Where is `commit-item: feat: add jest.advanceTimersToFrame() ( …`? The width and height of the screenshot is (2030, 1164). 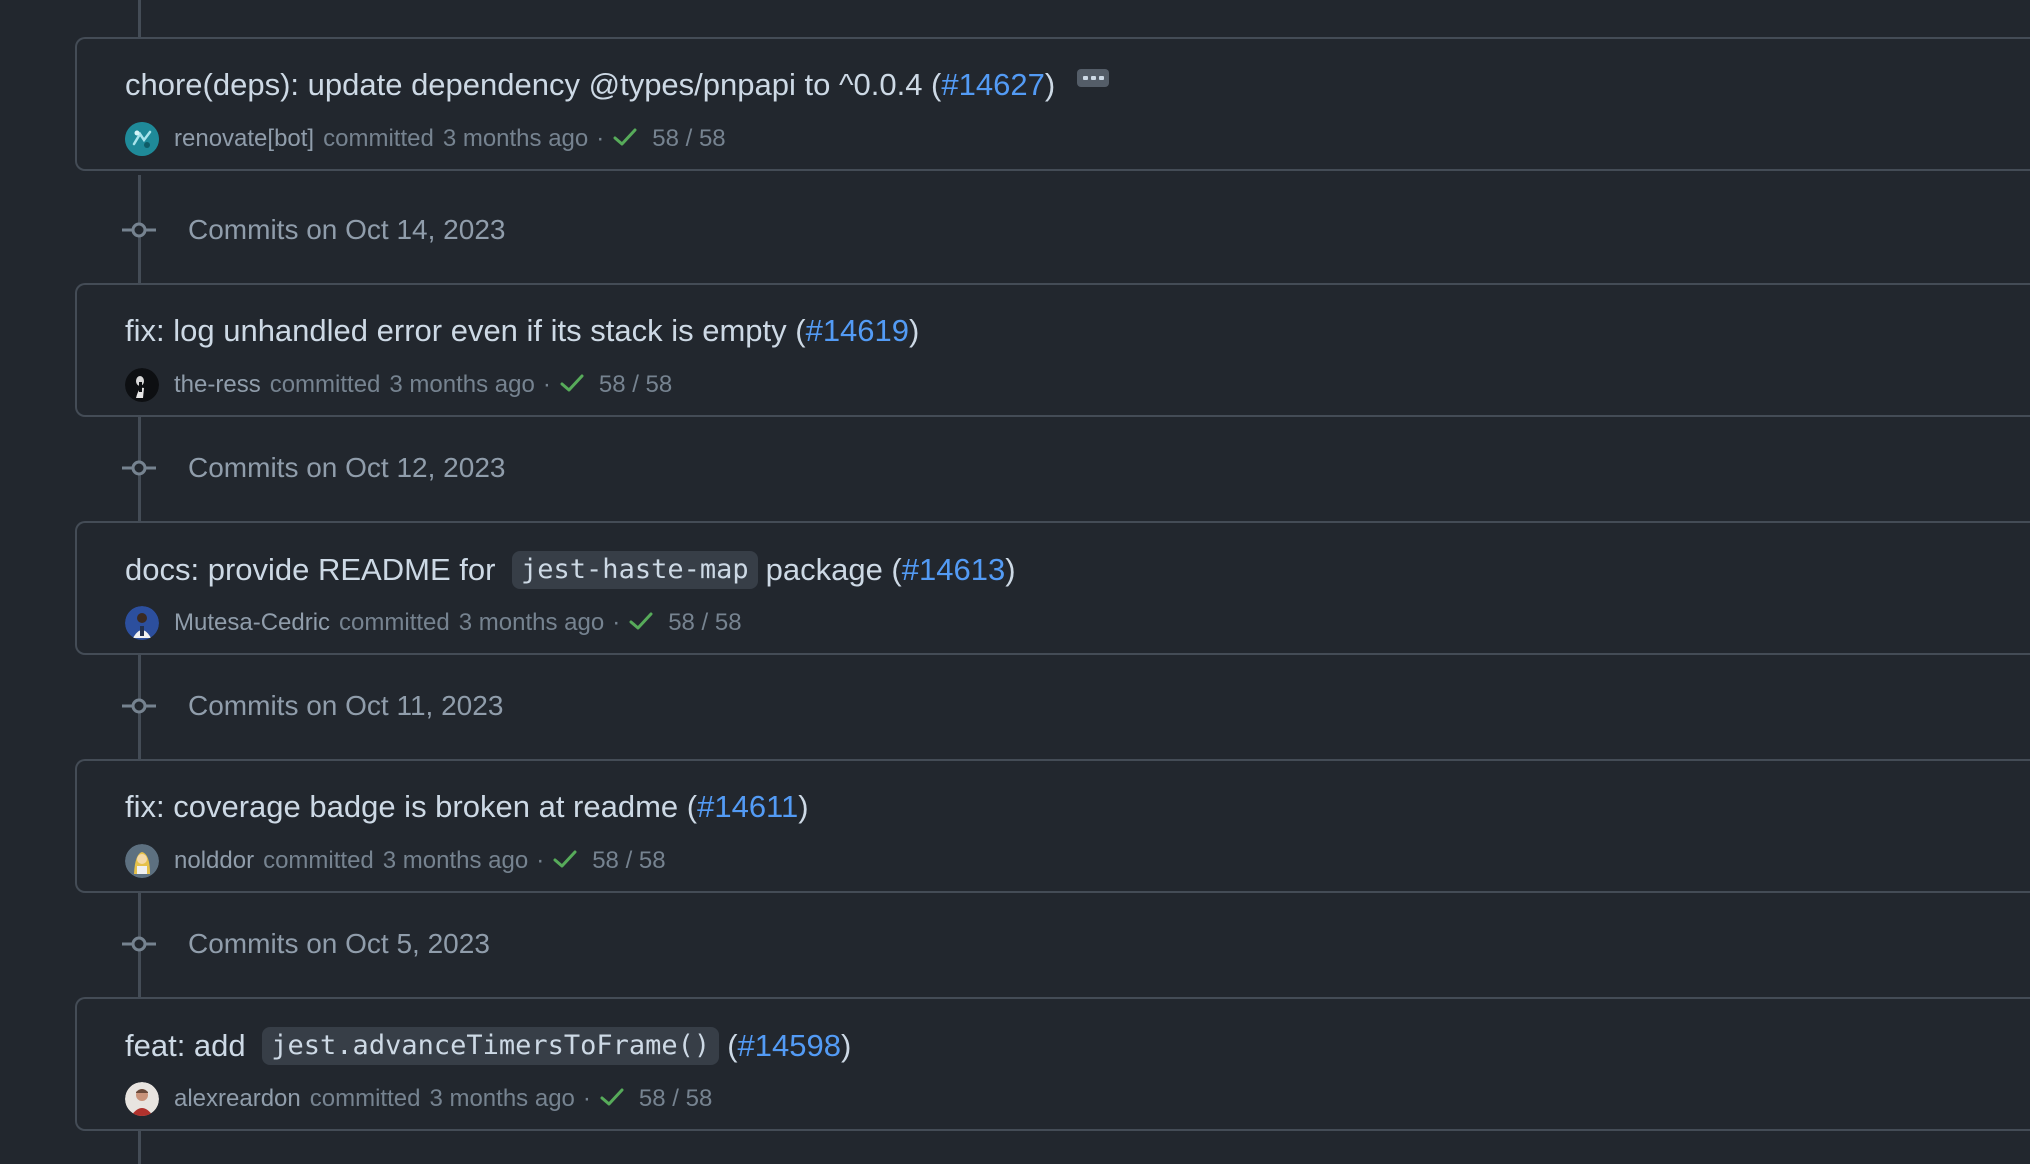
commit-item: feat: add jest.advanceTimersToFrame() ( … is located at coordinates (1052, 1064).